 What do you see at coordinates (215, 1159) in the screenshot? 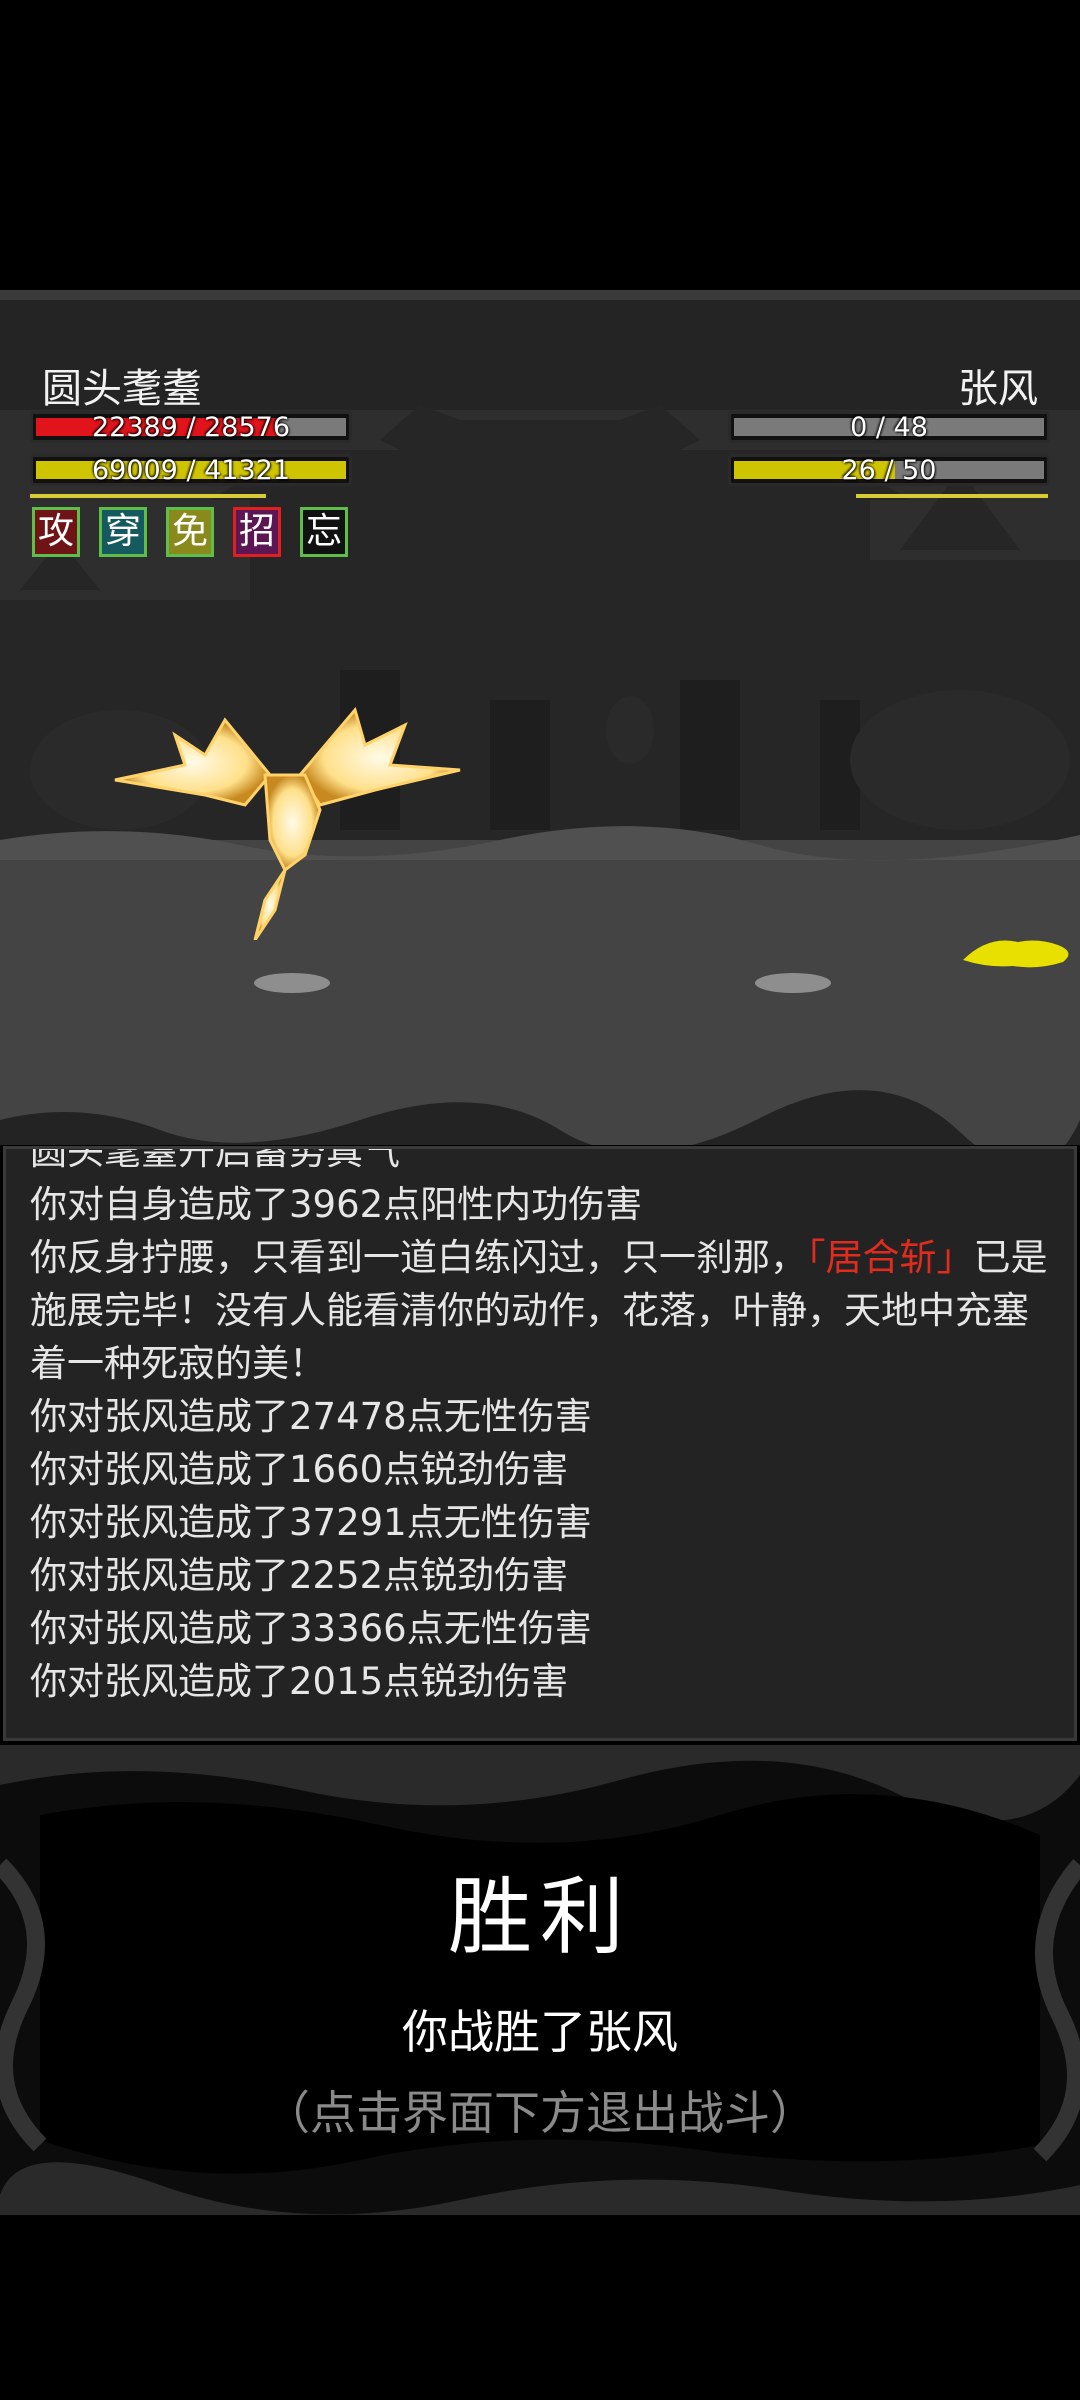
I see `log-line-cut: 圆头耄耋开启蓄势真气` at bounding box center [215, 1159].